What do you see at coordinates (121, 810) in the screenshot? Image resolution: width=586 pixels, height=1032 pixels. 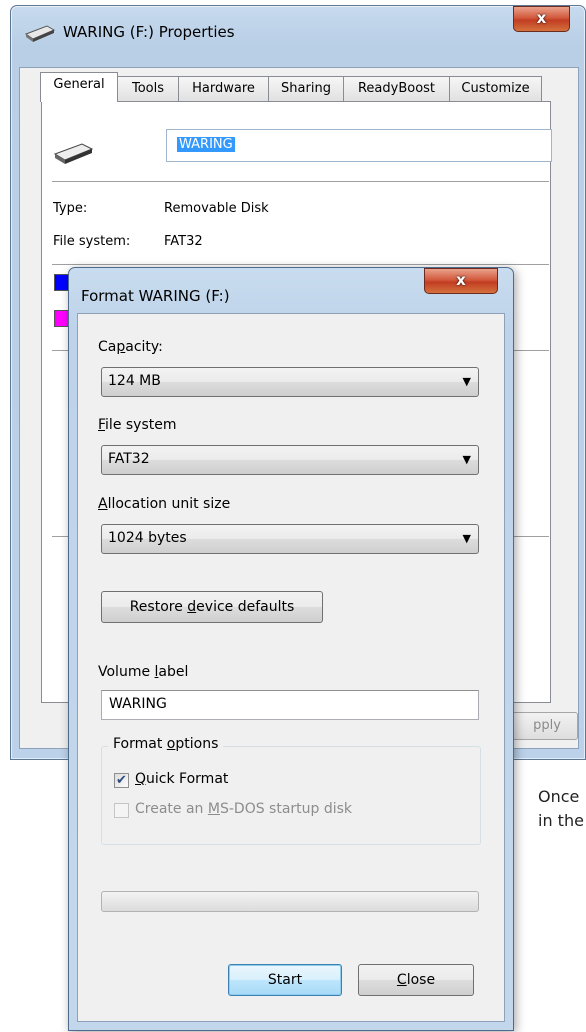 I see `msdos-startup-checkbox` at bounding box center [121, 810].